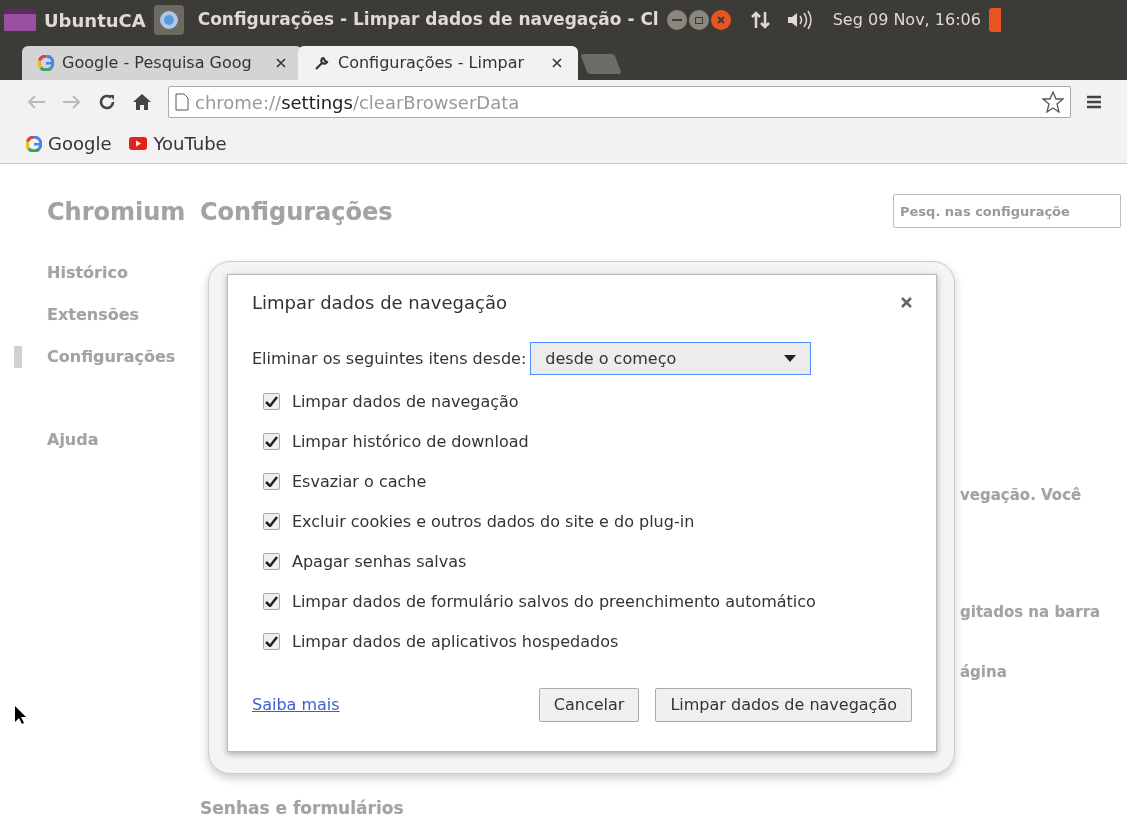 The width and height of the screenshot is (1127, 821). I want to click on tab-title: Google - Pesquisa Goog, so click(157, 63).